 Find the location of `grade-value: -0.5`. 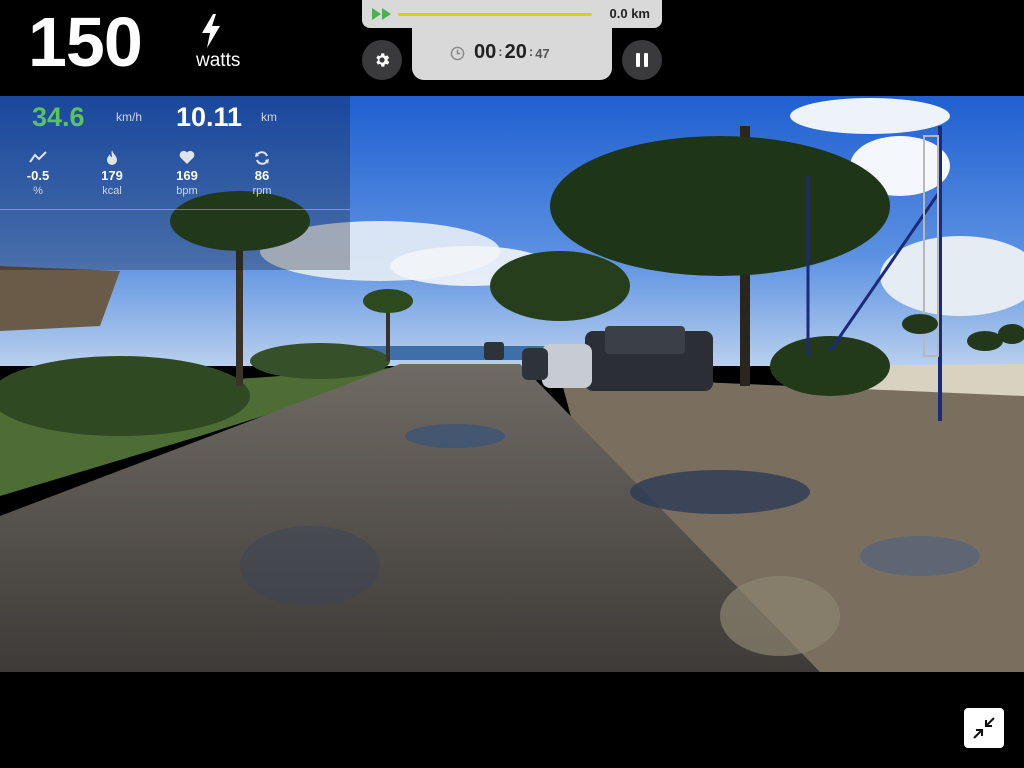

grade-value: -0.5 is located at coordinates (38, 175).